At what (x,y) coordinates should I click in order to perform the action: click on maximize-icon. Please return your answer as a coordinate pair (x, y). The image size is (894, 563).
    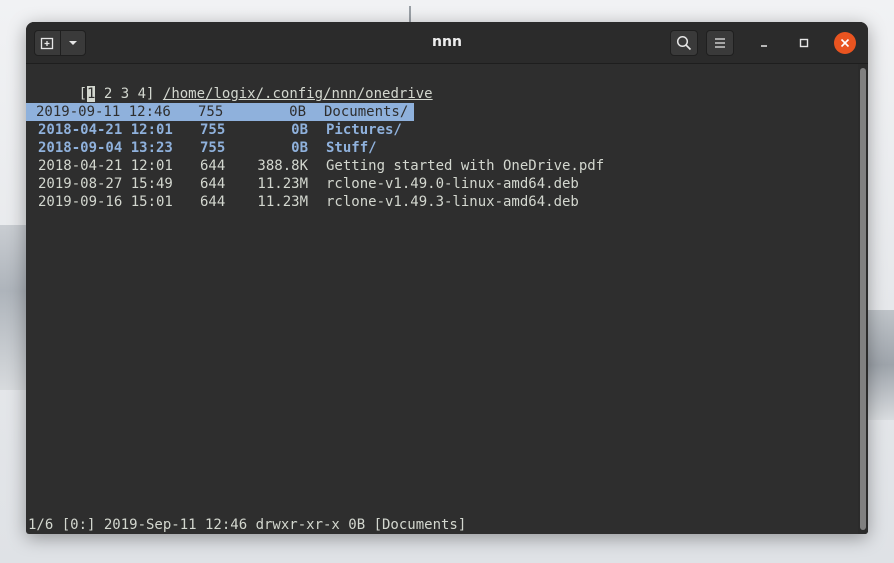
    Looking at the image, I should click on (804, 43).